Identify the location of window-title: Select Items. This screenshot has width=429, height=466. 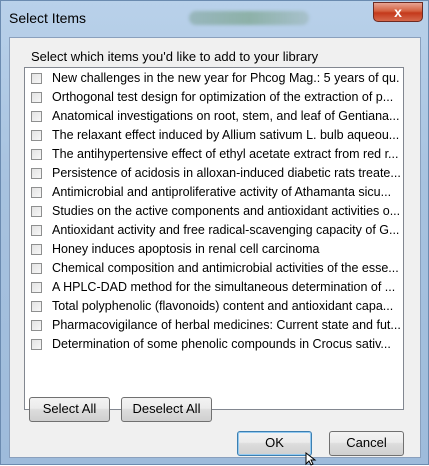
(48, 18).